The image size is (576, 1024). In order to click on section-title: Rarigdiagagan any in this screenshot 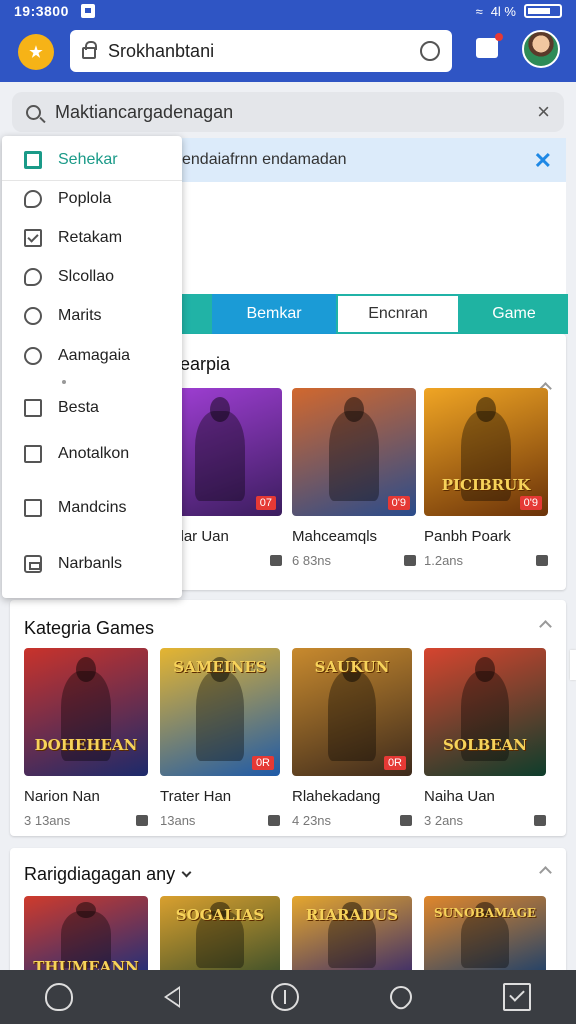, I will do `click(108, 874)`.